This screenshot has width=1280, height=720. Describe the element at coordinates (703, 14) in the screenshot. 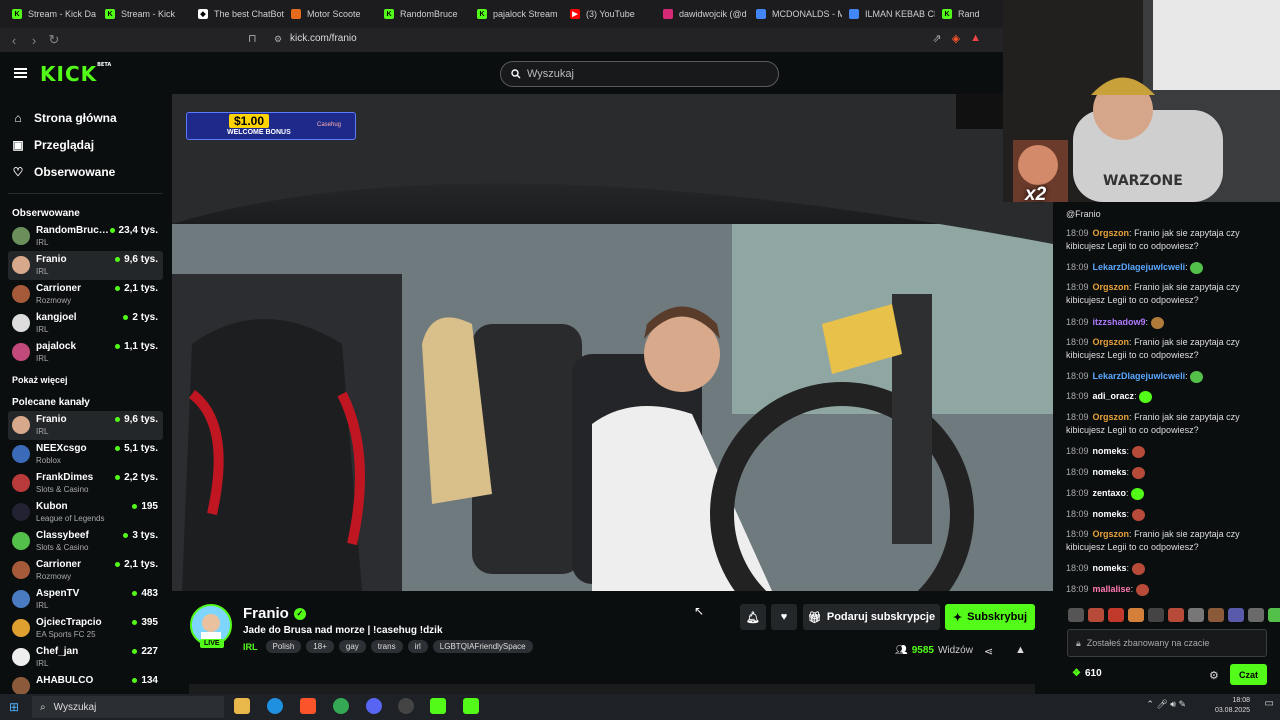

I see `browser-tab: dawidwojcik (@d` at that location.